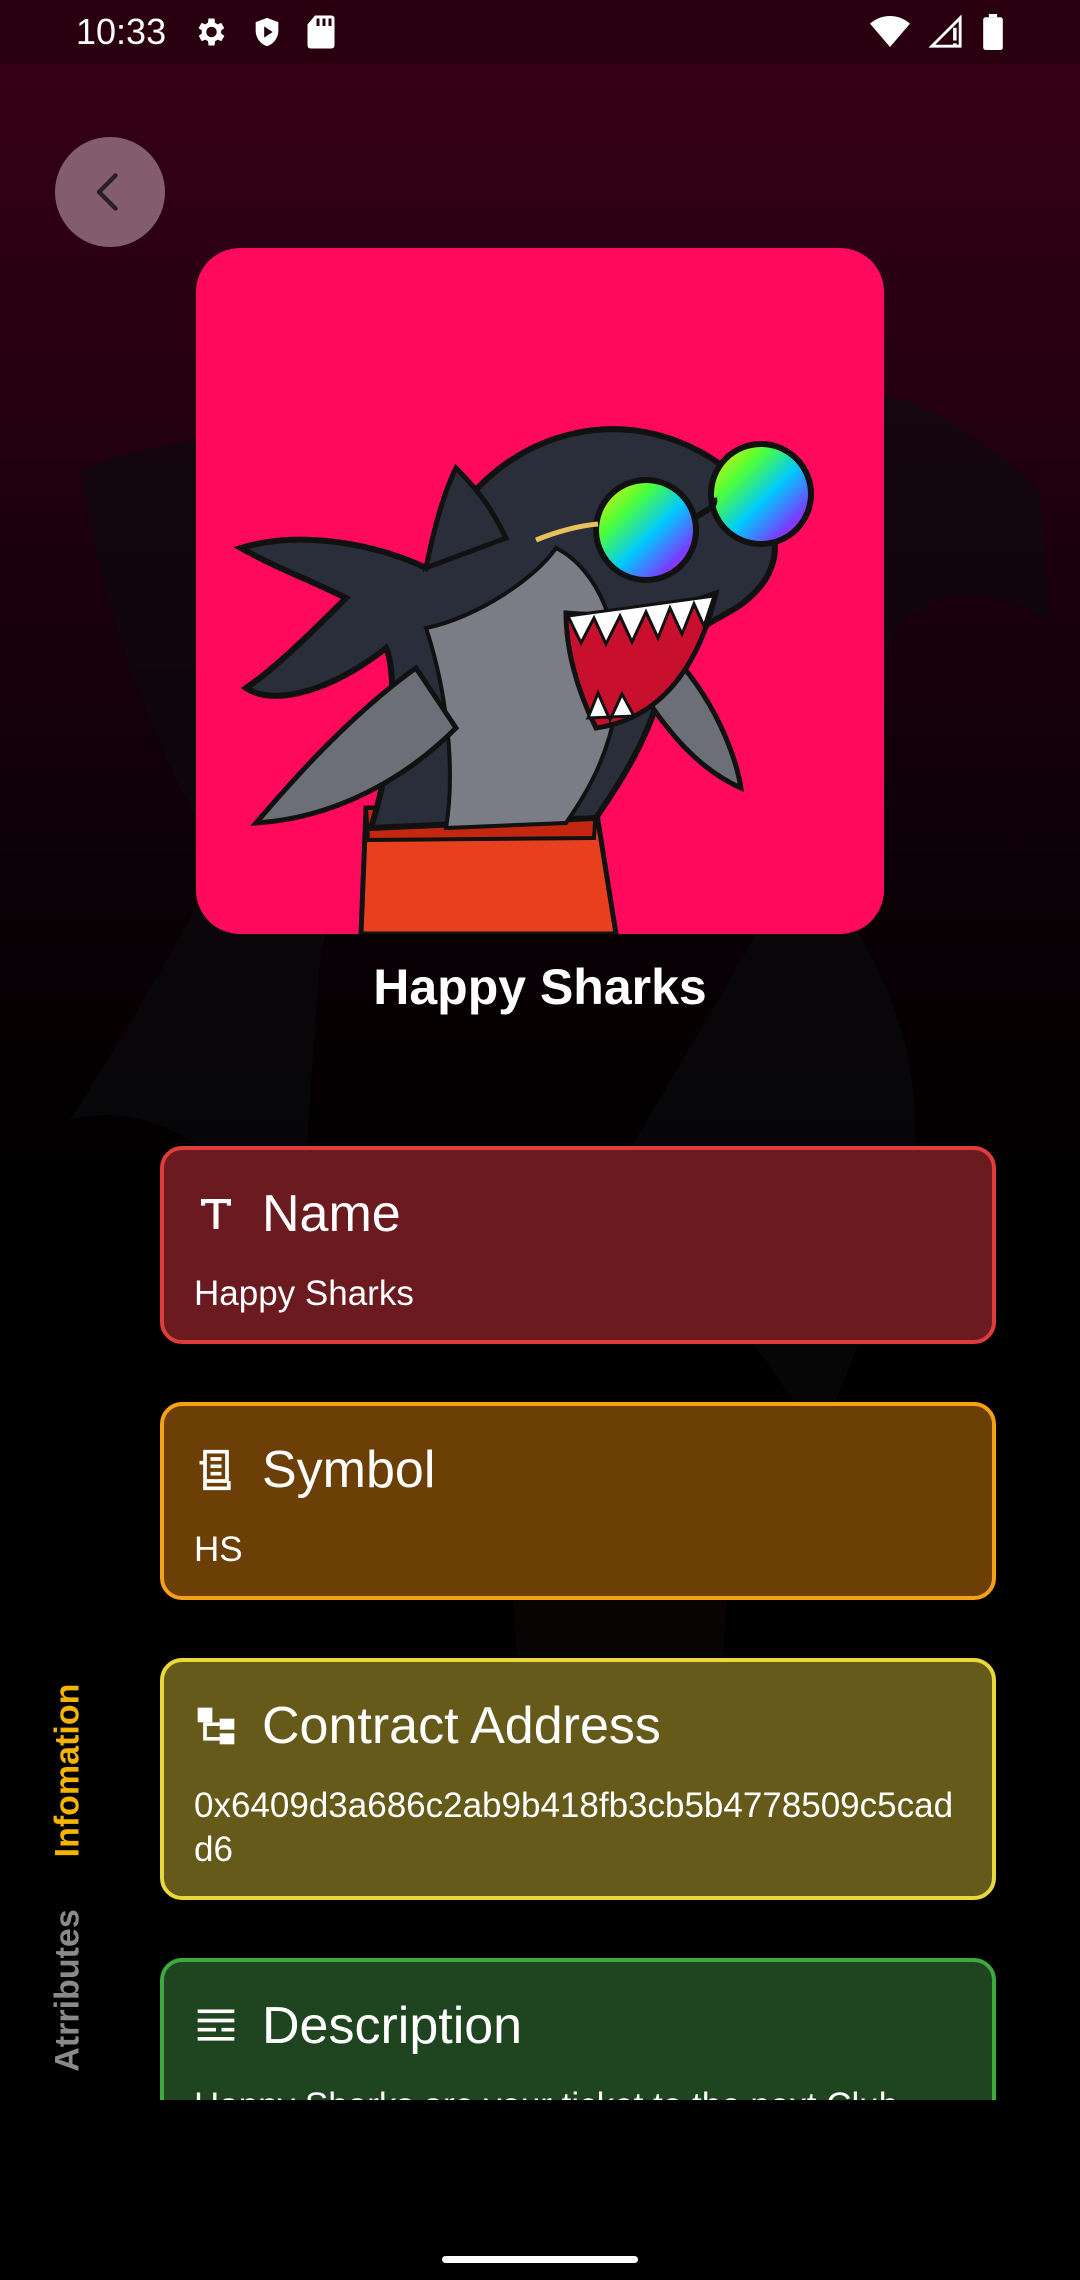 This screenshot has height=2280, width=1080. What do you see at coordinates (578, 1245) in the screenshot?
I see `name-card: Name Happy Sharks` at bounding box center [578, 1245].